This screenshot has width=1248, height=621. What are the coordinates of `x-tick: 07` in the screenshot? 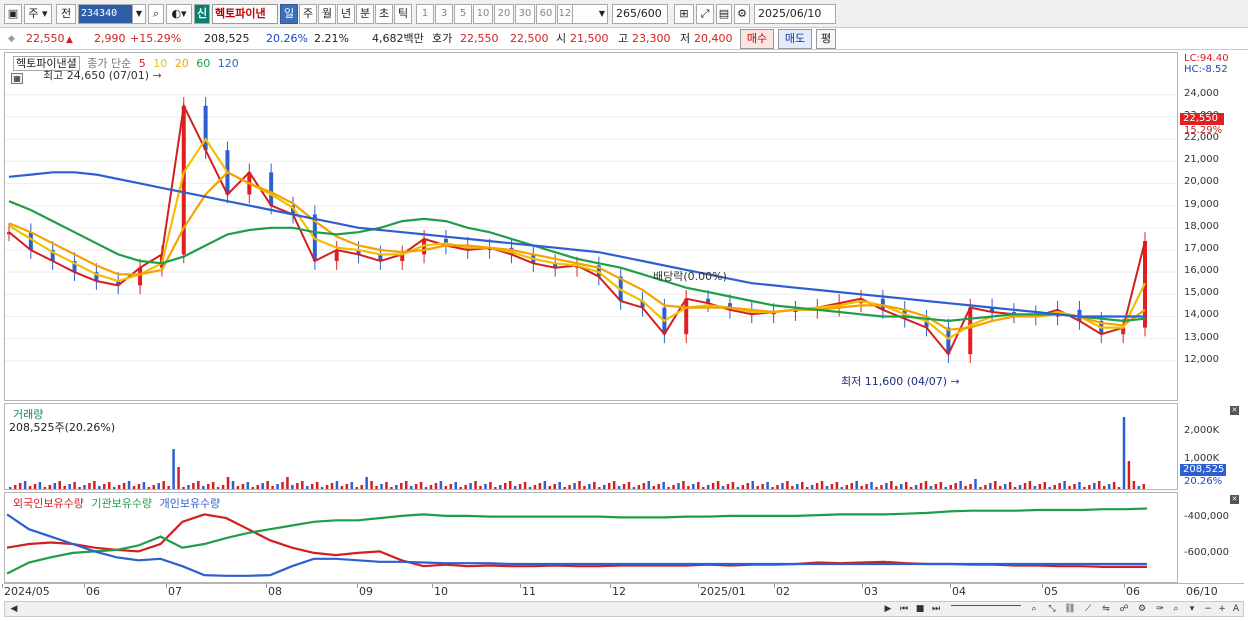 It's located at (175, 591).